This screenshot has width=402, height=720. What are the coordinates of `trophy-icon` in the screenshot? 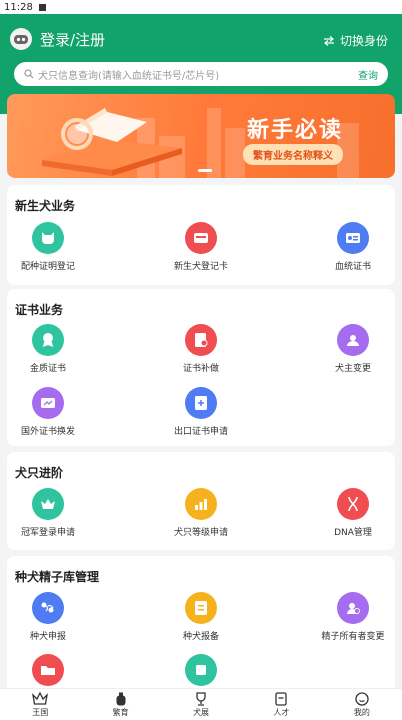 It's located at (201, 699).